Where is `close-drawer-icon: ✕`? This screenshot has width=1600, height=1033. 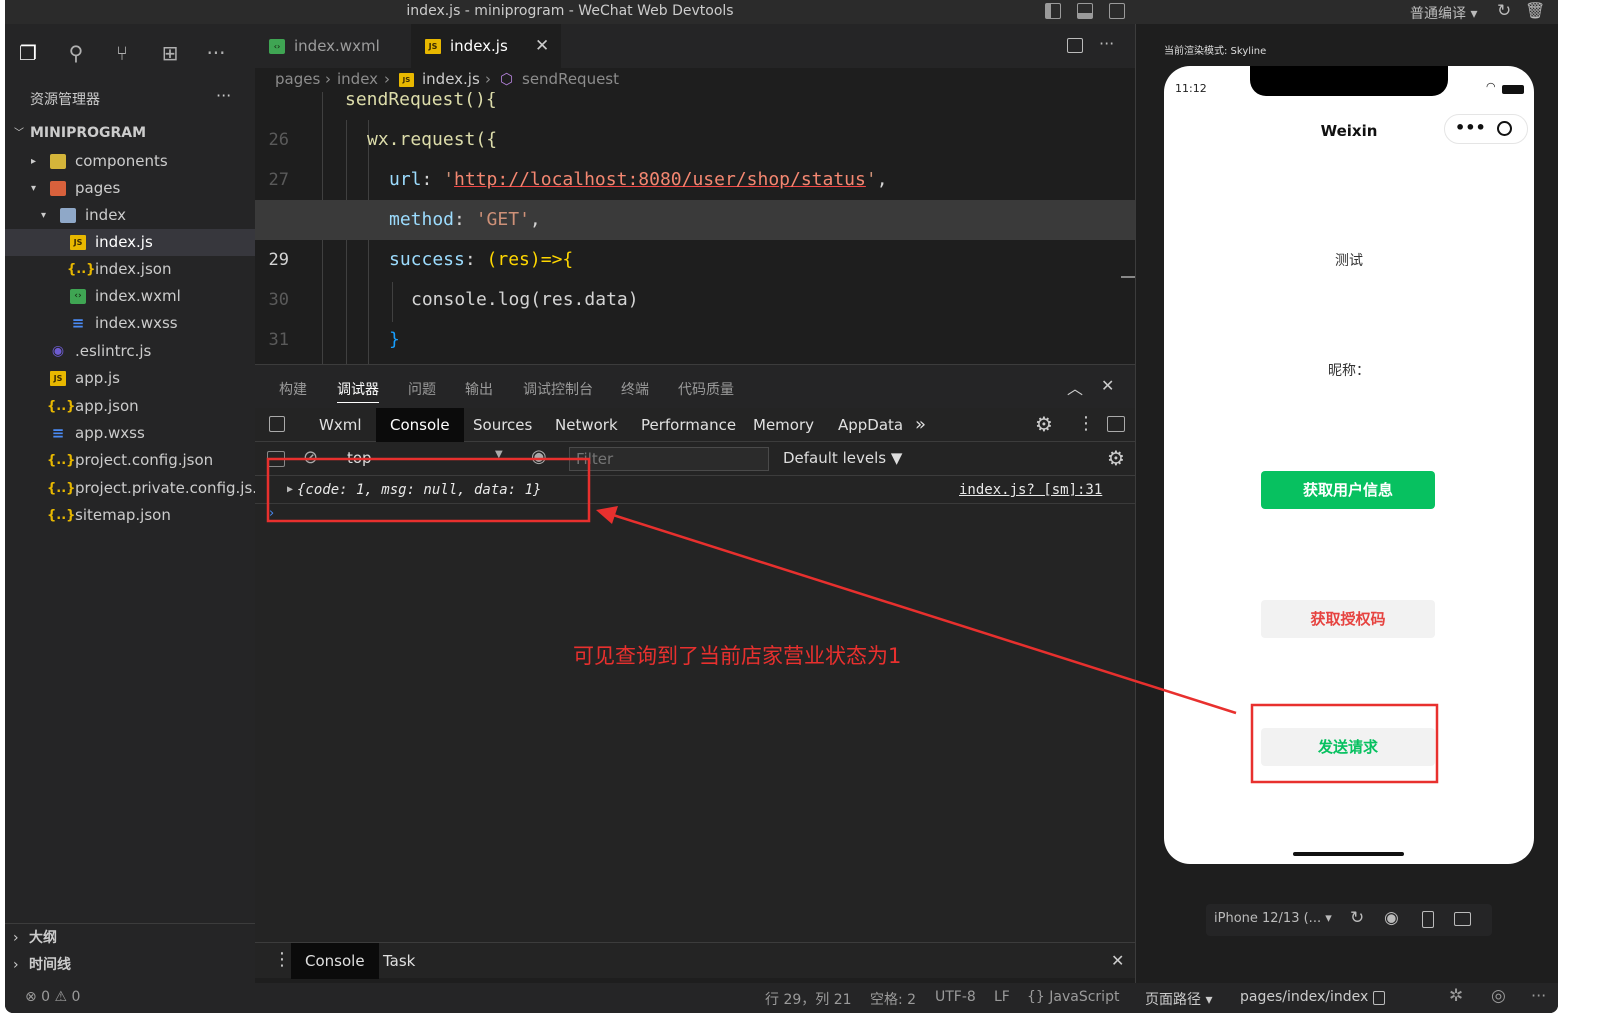 close-drawer-icon: ✕ is located at coordinates (1117, 960).